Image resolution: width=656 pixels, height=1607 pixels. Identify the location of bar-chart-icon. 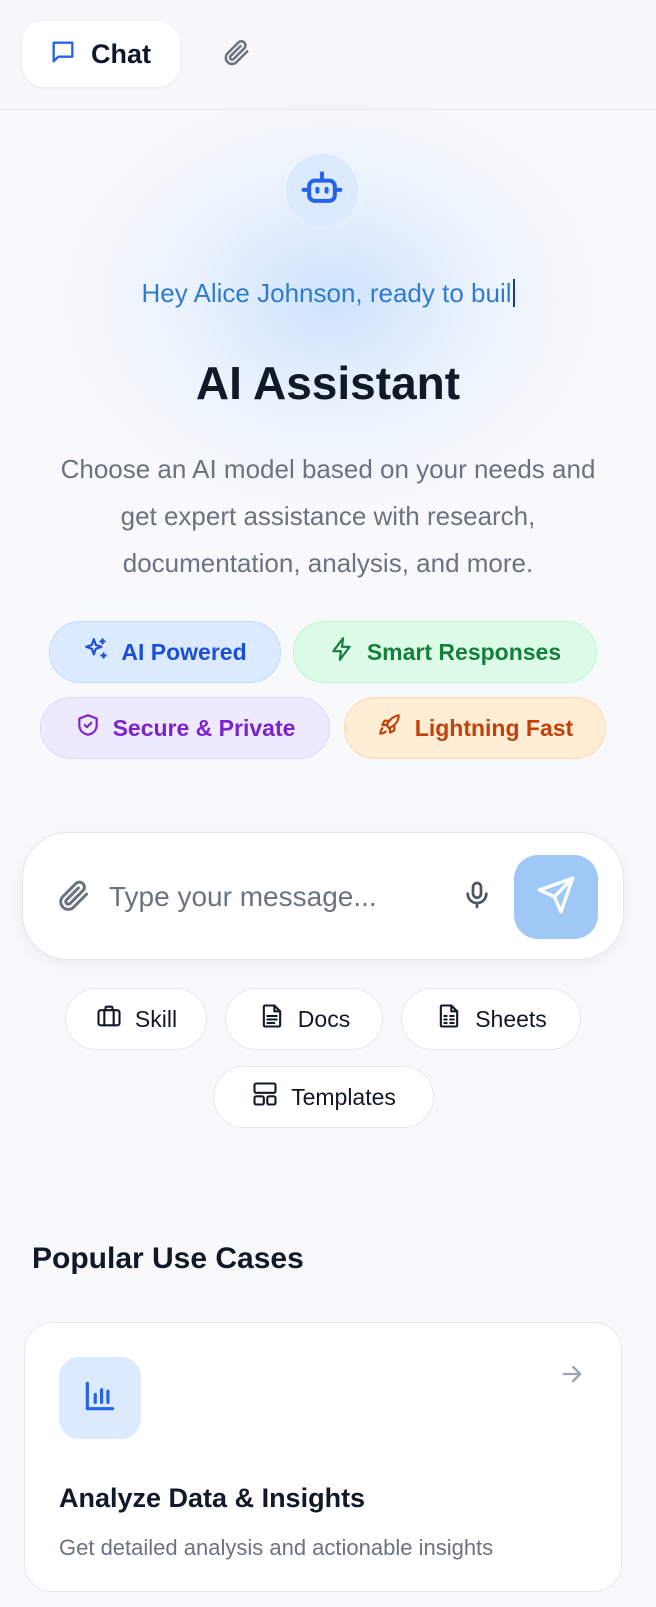
(100, 1398).